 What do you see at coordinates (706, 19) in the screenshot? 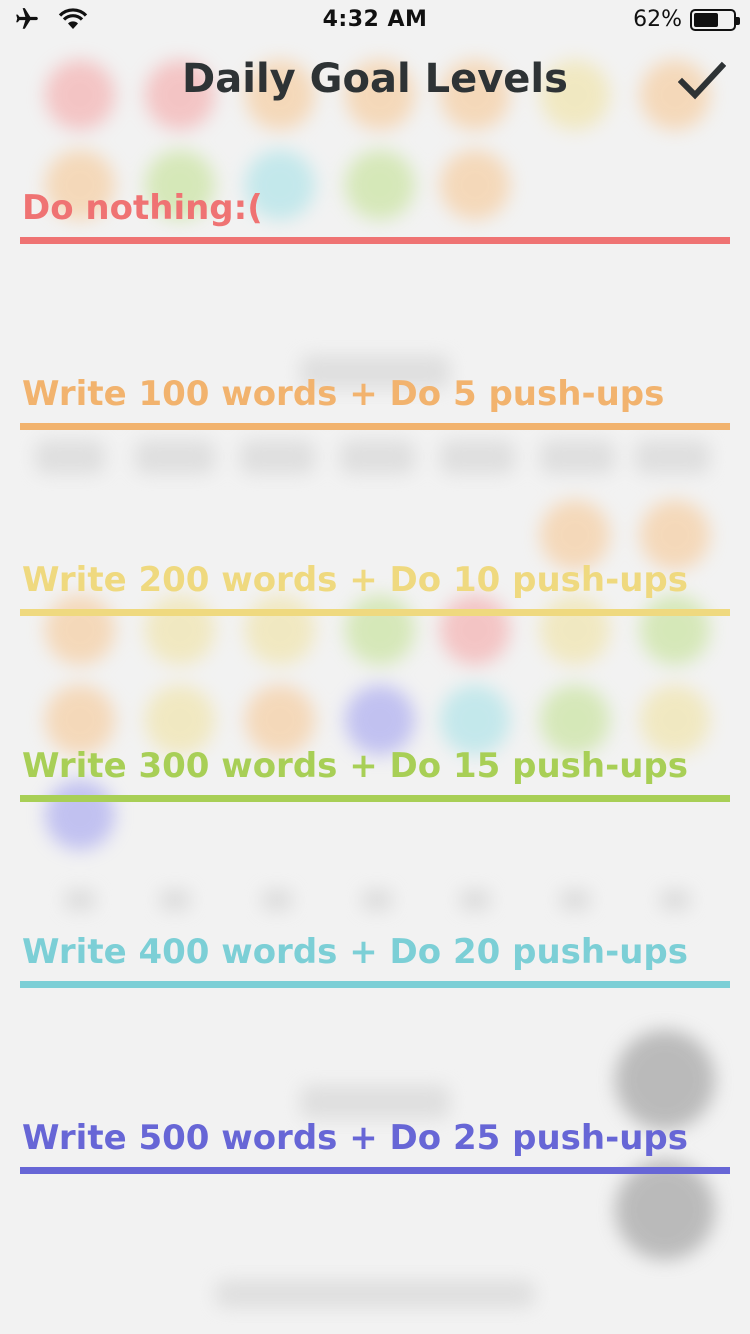
I see `battery-fill` at bounding box center [706, 19].